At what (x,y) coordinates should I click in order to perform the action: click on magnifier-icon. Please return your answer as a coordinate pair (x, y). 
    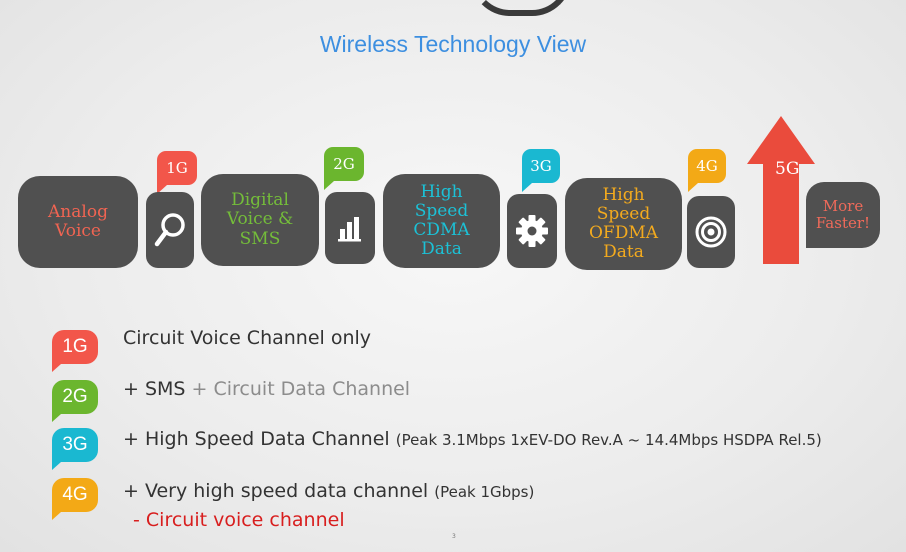
    Looking at the image, I should click on (169, 230).